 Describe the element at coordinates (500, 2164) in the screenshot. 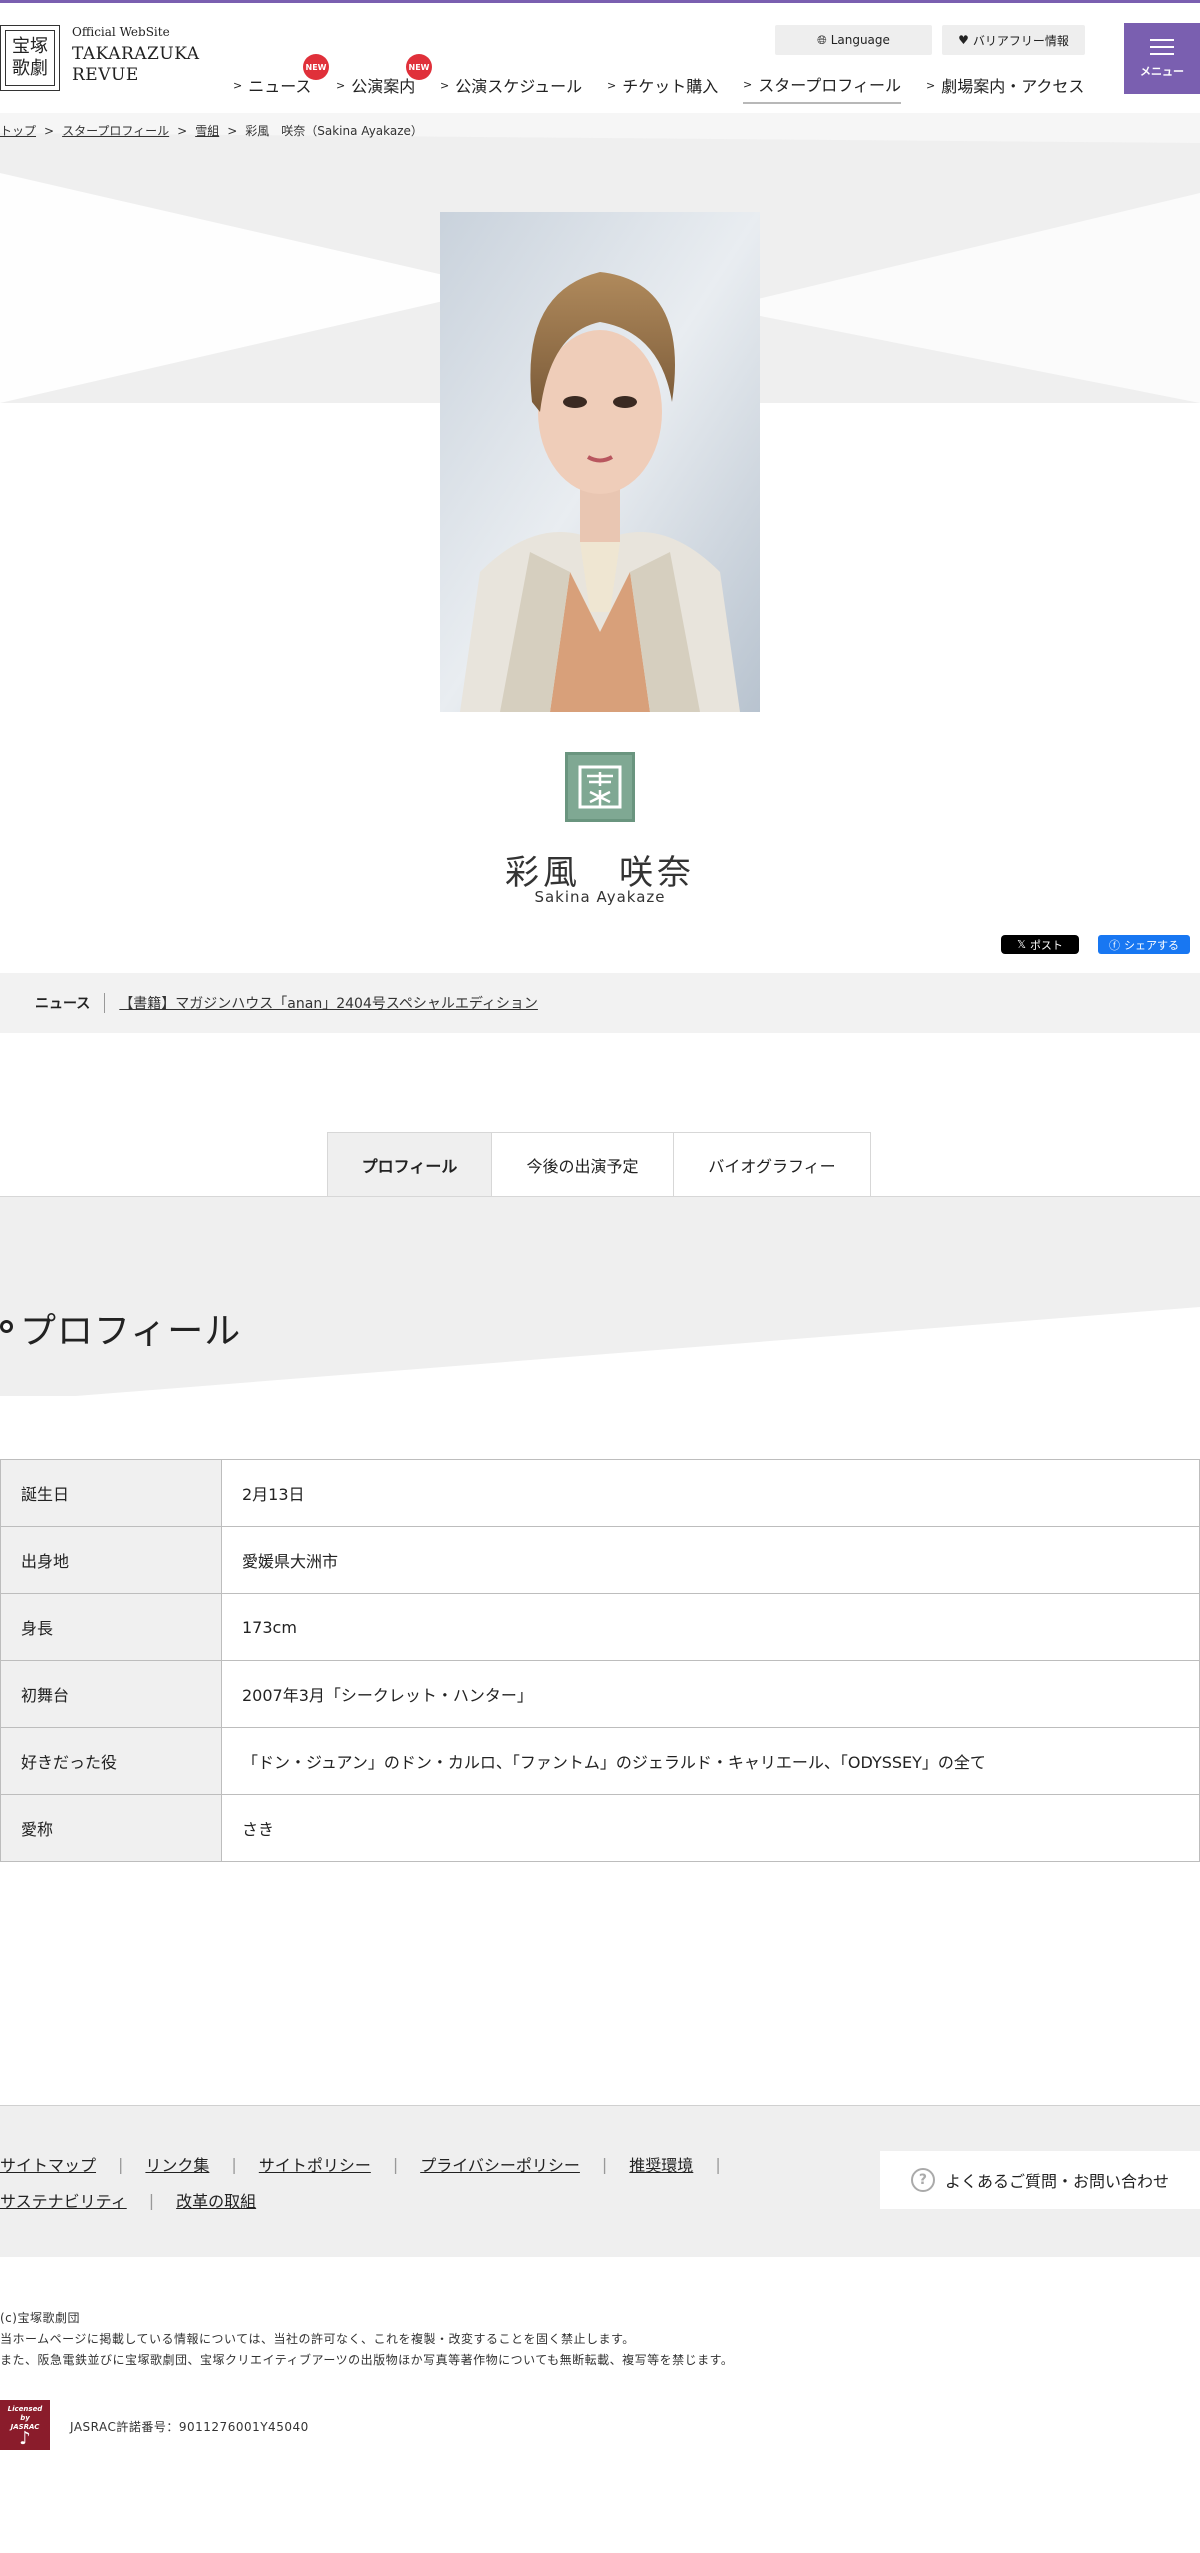

I see `footer-link-privacy-policy: プライバシーポリシー` at that location.